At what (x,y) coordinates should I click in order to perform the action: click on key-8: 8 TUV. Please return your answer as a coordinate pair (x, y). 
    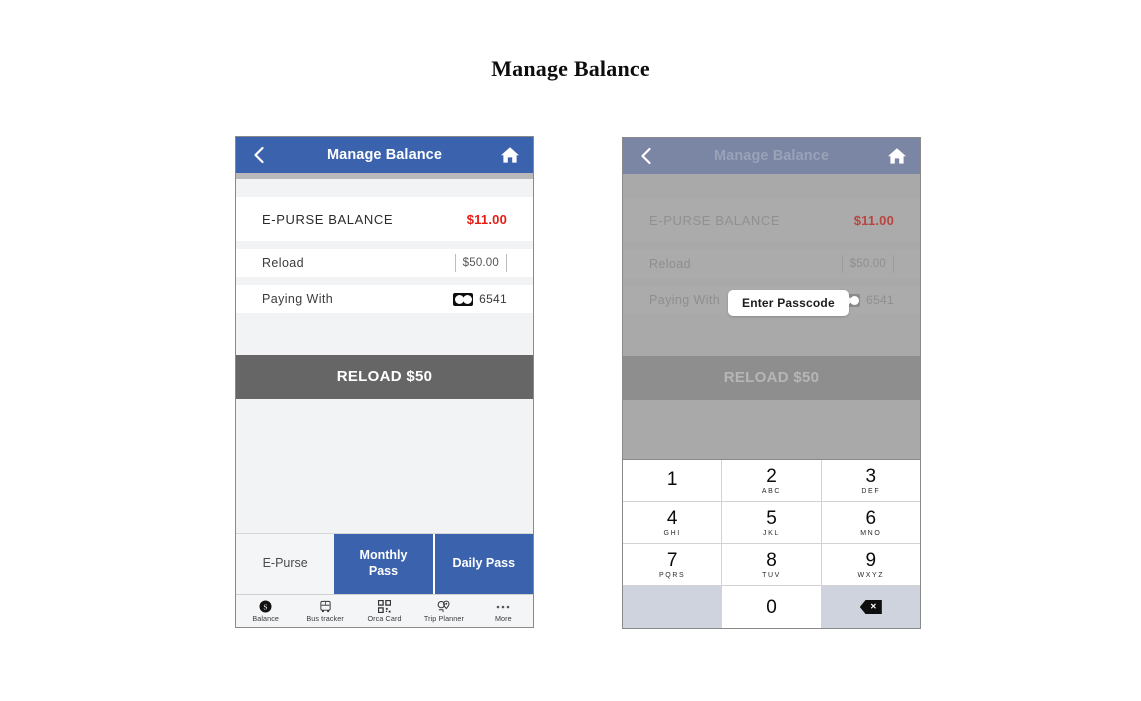
    Looking at the image, I should click on (772, 565).